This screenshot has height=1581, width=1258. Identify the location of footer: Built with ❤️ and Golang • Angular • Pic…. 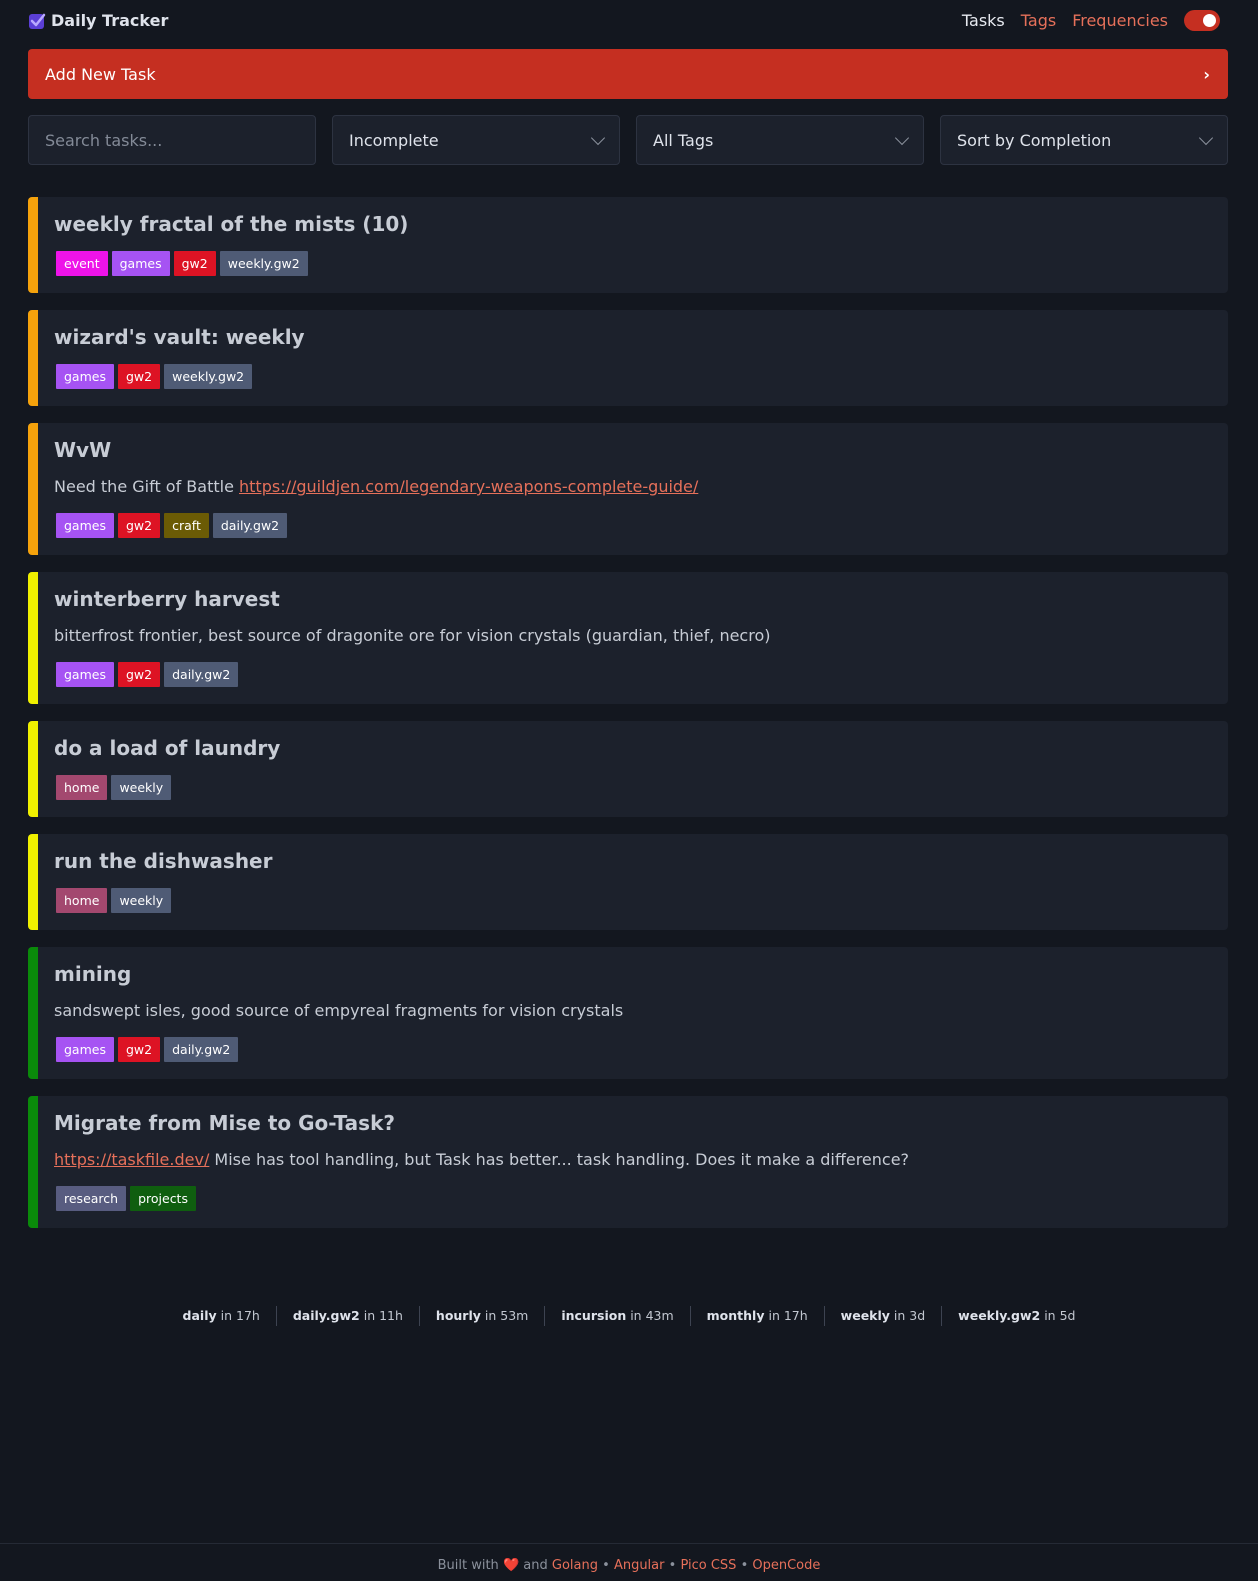
(629, 1562).